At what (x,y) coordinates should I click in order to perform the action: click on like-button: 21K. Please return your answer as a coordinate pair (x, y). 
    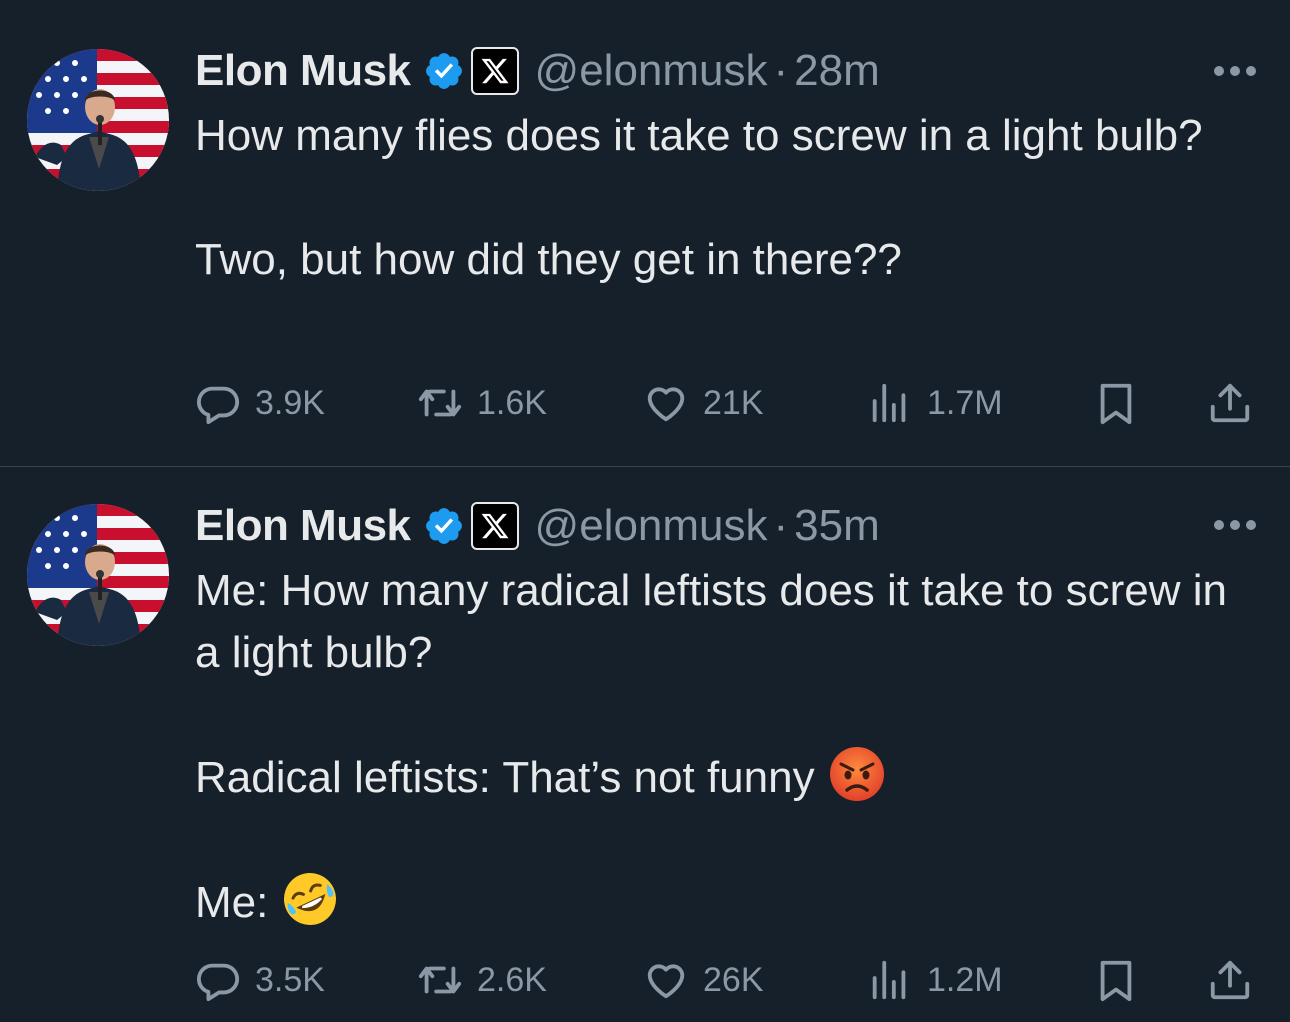
    Looking at the image, I should click on (703, 403).